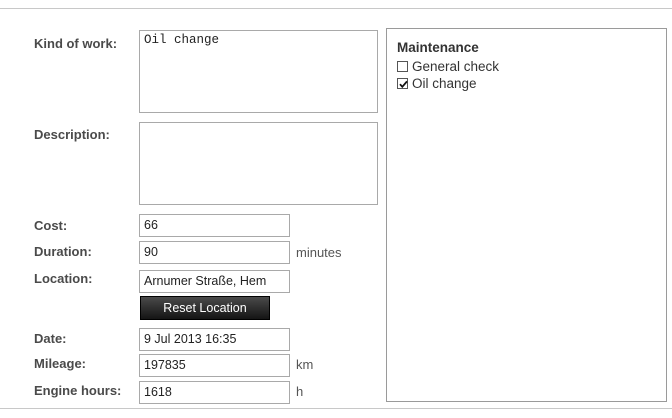  I want to click on checkmark-icon, so click(403, 84).